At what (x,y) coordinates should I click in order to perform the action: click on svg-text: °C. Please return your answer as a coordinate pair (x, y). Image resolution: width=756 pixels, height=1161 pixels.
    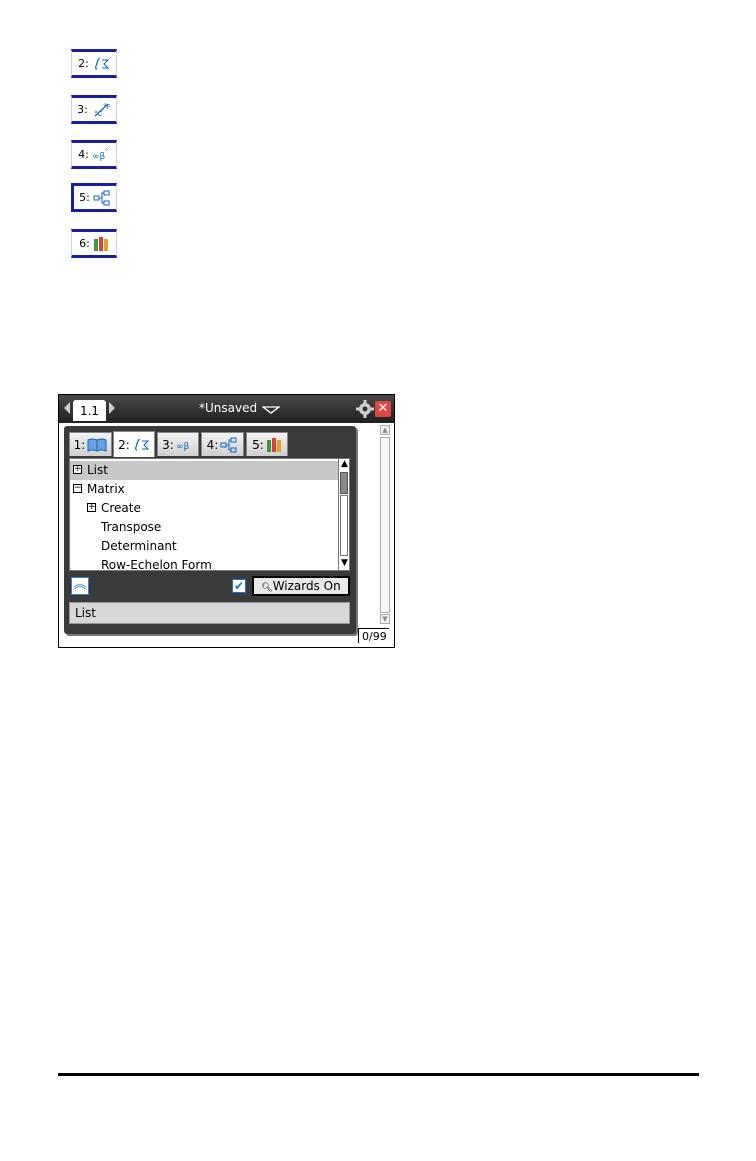
    Looking at the image, I should click on (98, 114).